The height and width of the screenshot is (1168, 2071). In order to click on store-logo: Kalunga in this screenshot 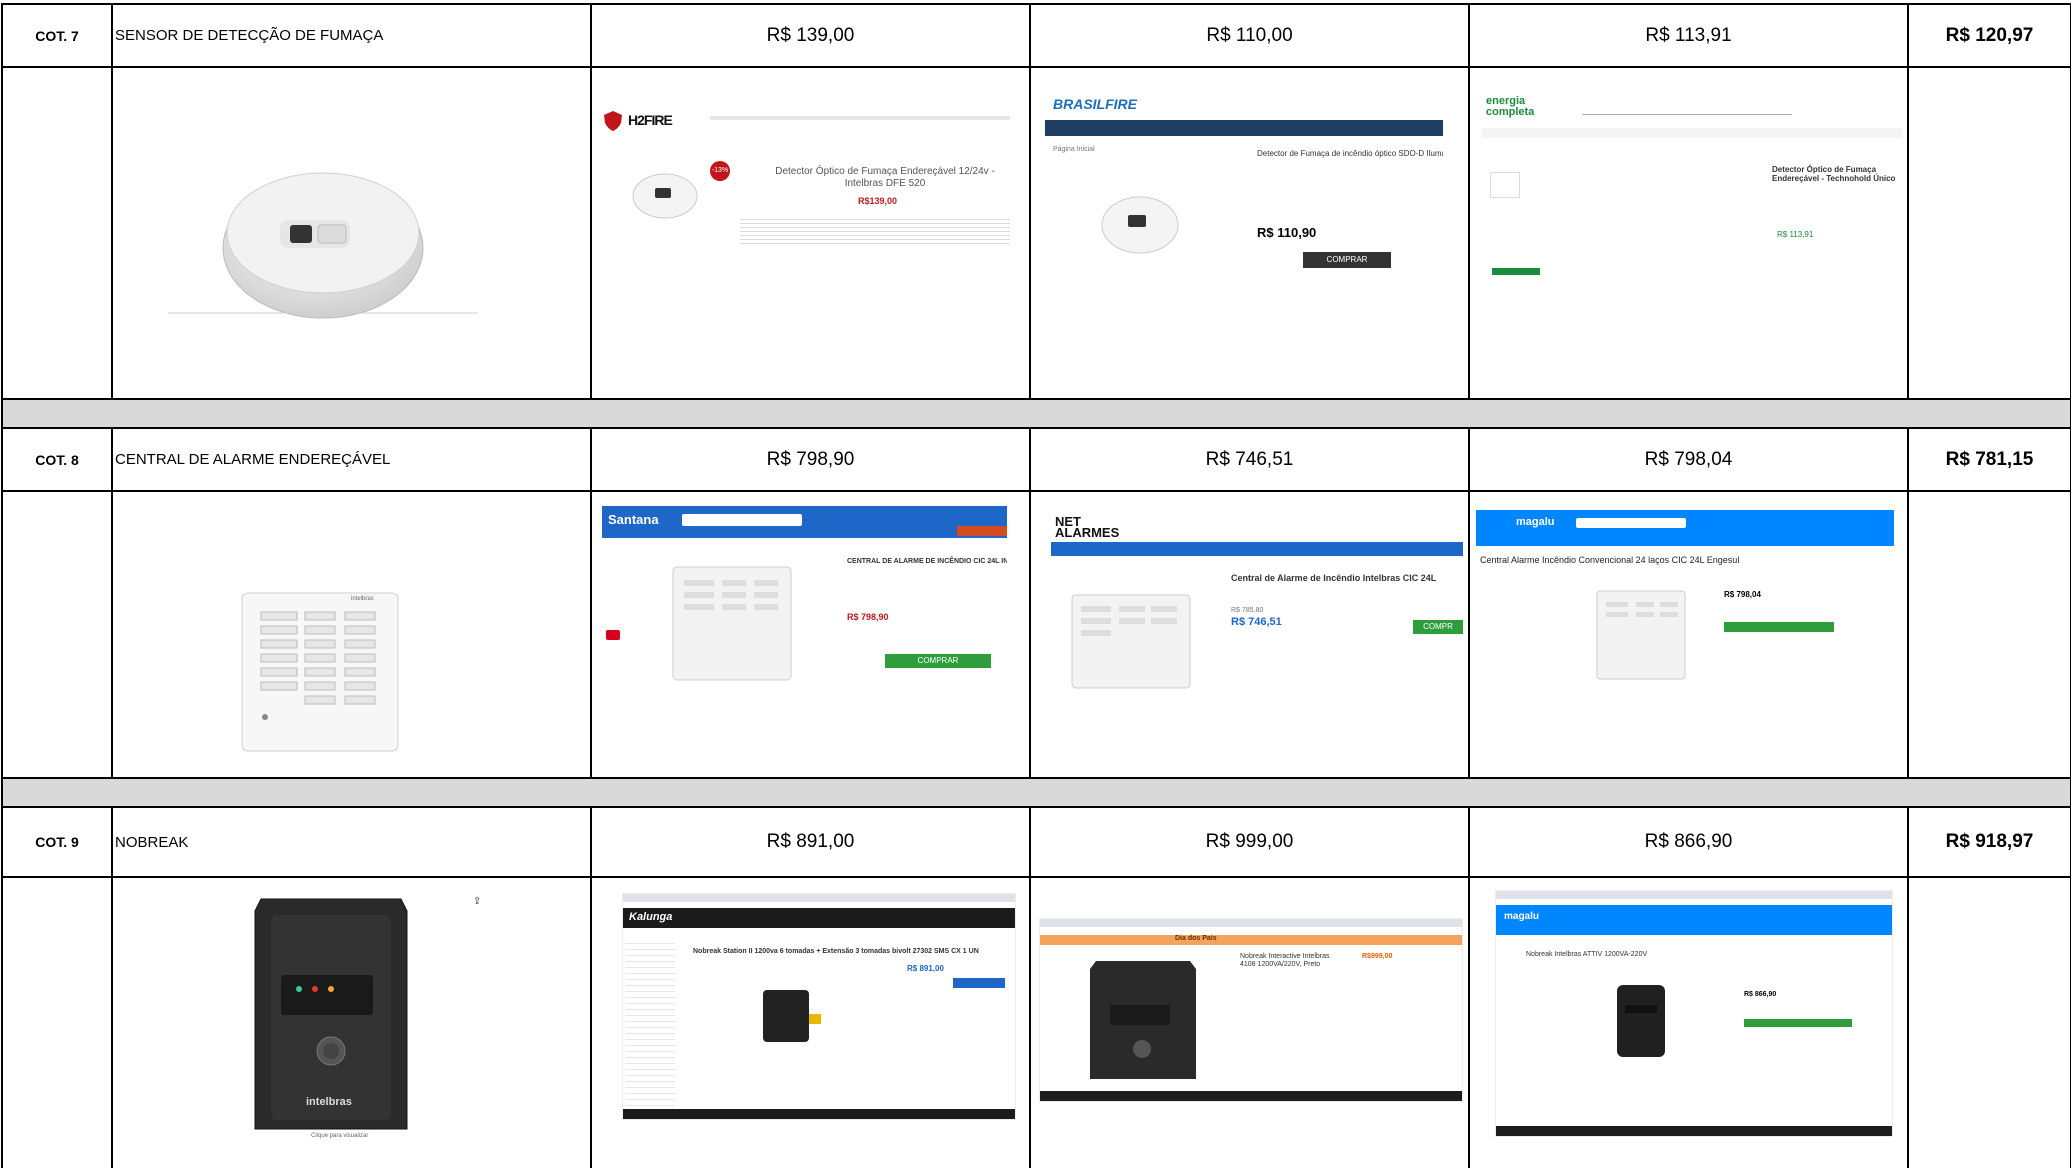, I will do `click(651, 917)`.